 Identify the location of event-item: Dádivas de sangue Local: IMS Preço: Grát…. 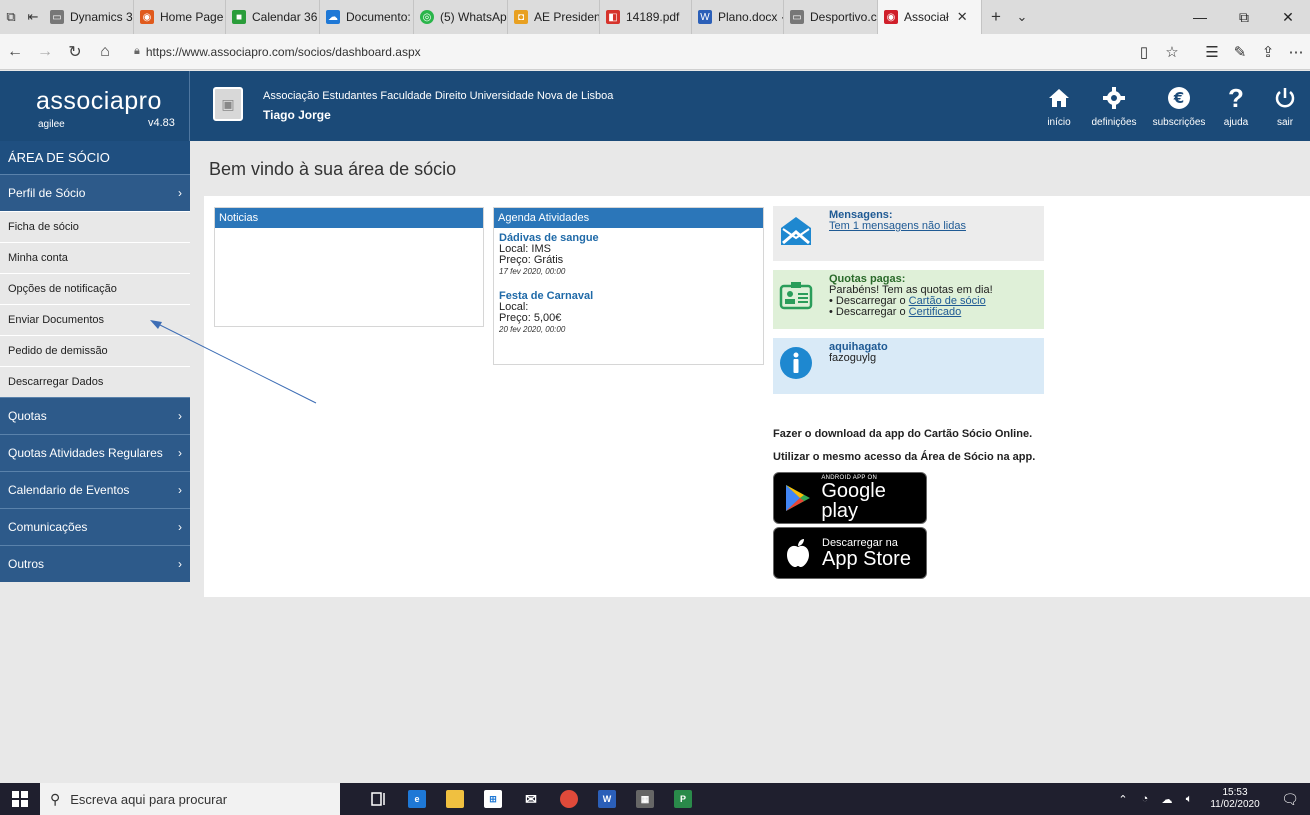
(628, 252).